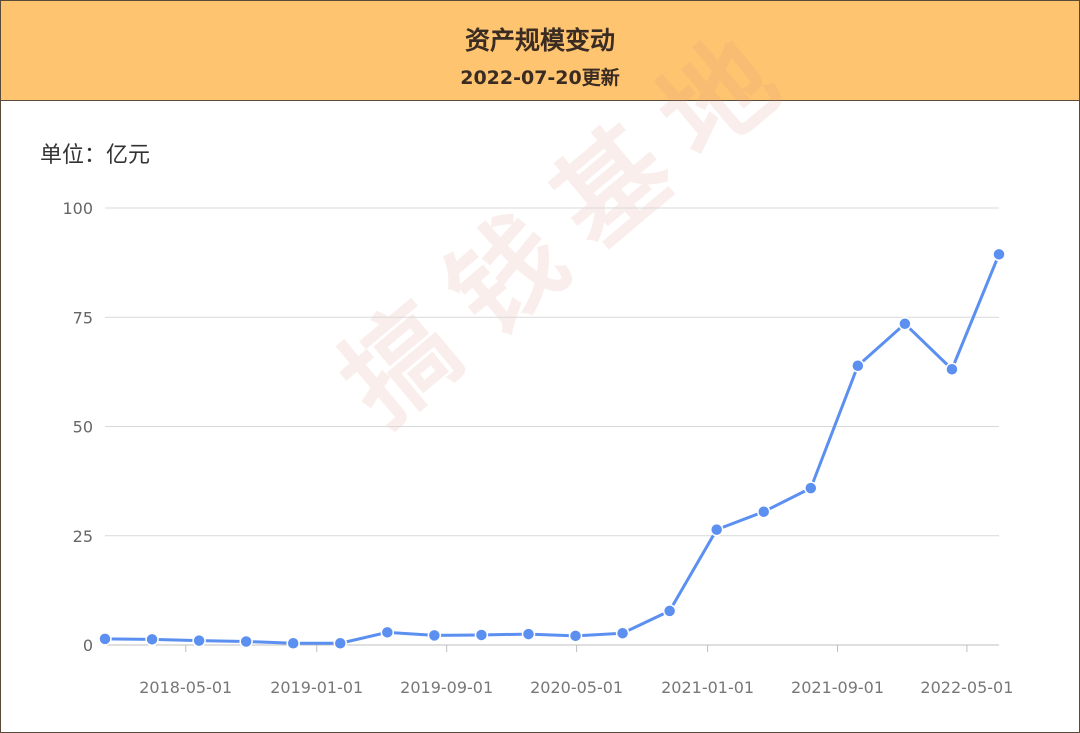 The image size is (1080, 733). What do you see at coordinates (83, 427) in the screenshot?
I see `y-tick-label: 50` at bounding box center [83, 427].